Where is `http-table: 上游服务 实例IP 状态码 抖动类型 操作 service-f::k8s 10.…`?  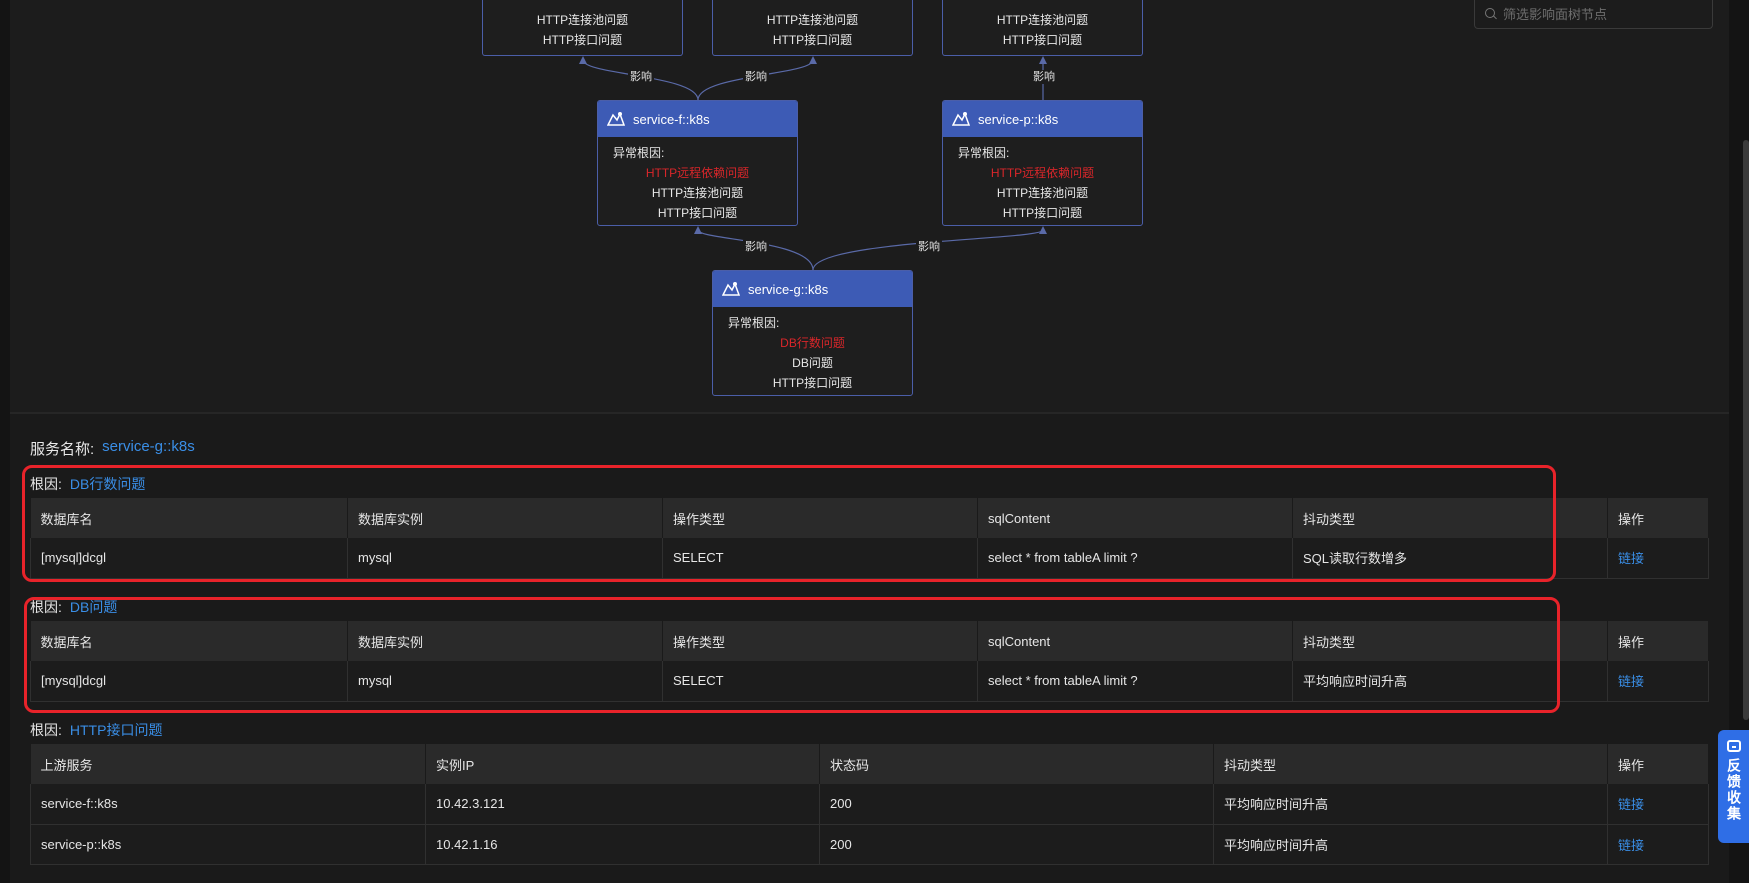 http-table: 上游服务 实例IP 状态码 抖动类型 操作 service-f::k8s 10.… is located at coordinates (869, 804).